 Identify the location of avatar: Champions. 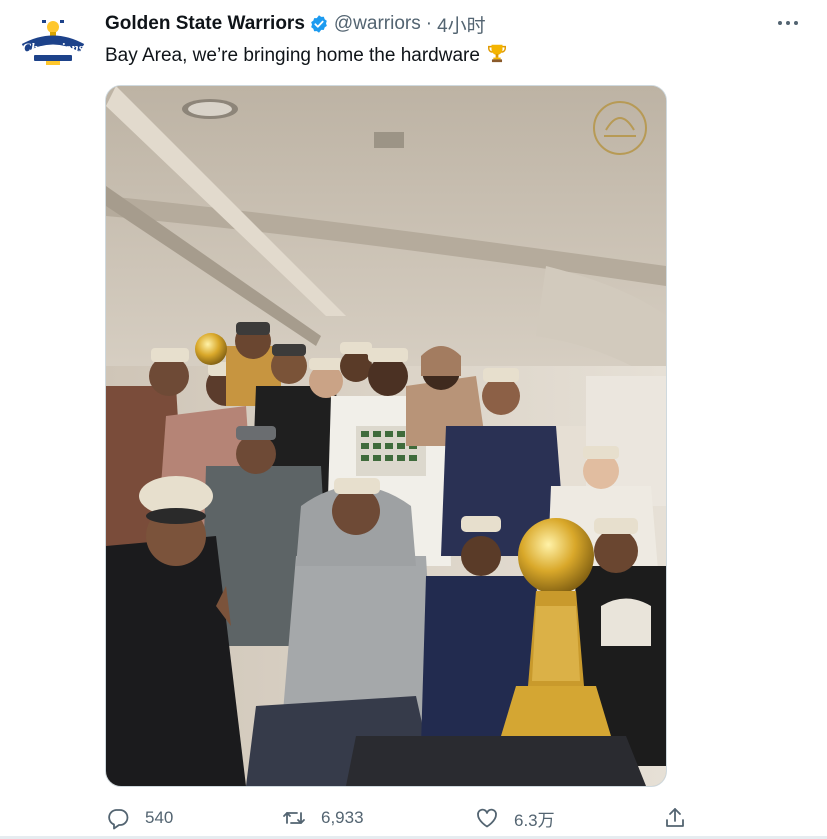
(53, 43).